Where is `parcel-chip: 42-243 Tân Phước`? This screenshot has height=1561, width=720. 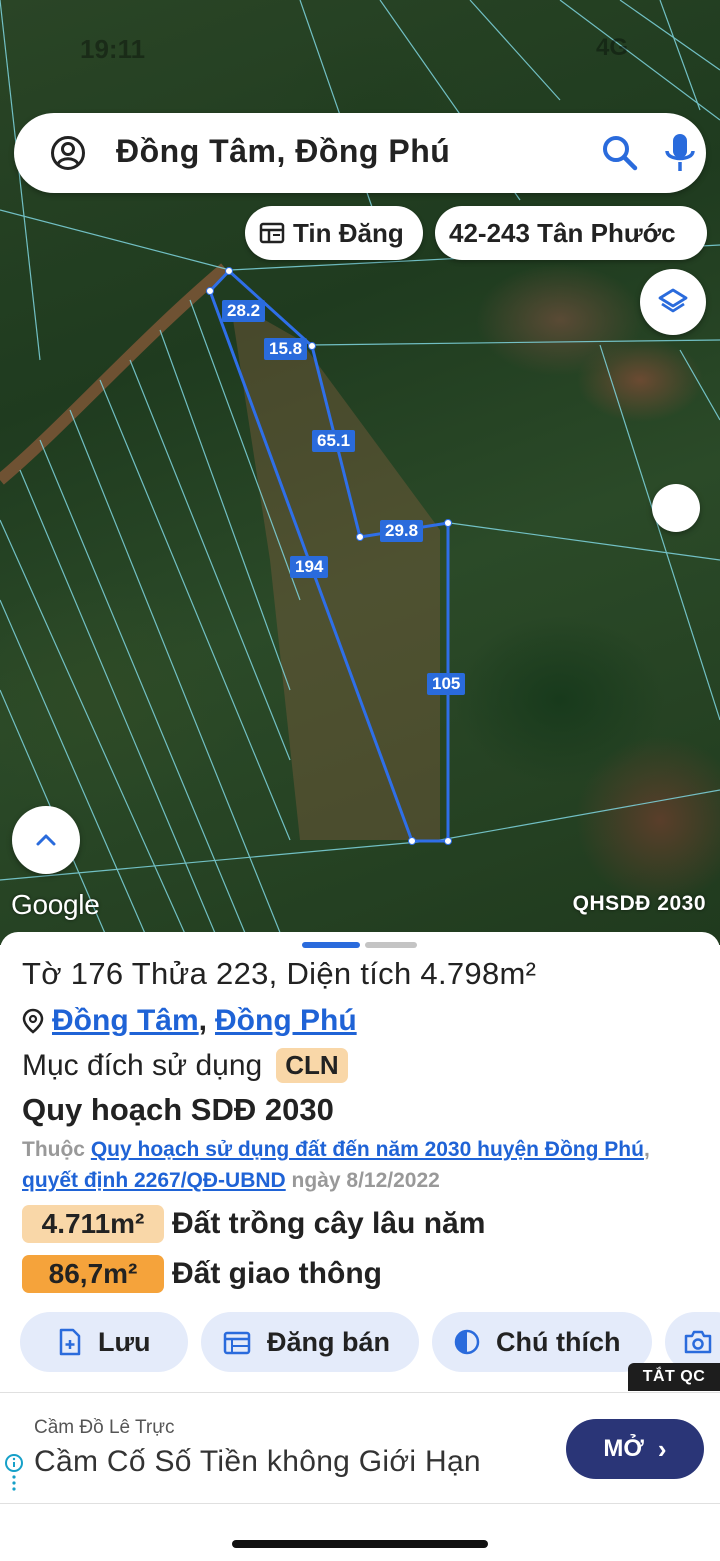 parcel-chip: 42-243 Tân Phước is located at coordinates (571, 233).